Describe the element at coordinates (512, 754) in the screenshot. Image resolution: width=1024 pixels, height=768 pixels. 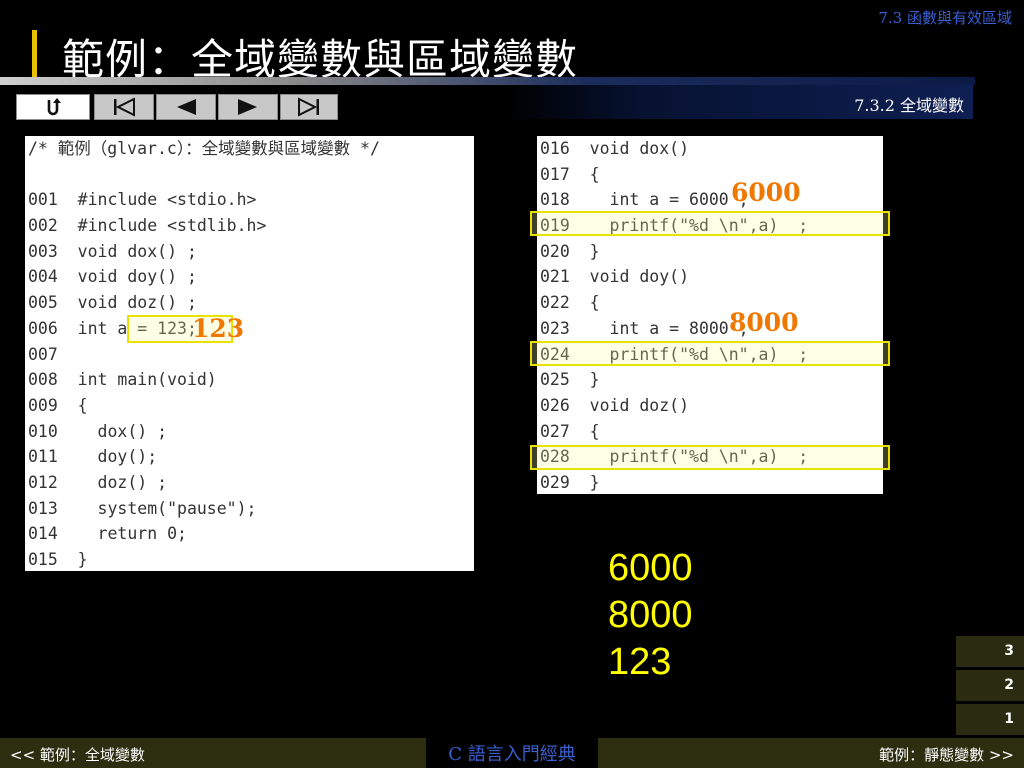
I see `book-title: C 語言入門經典` at that location.